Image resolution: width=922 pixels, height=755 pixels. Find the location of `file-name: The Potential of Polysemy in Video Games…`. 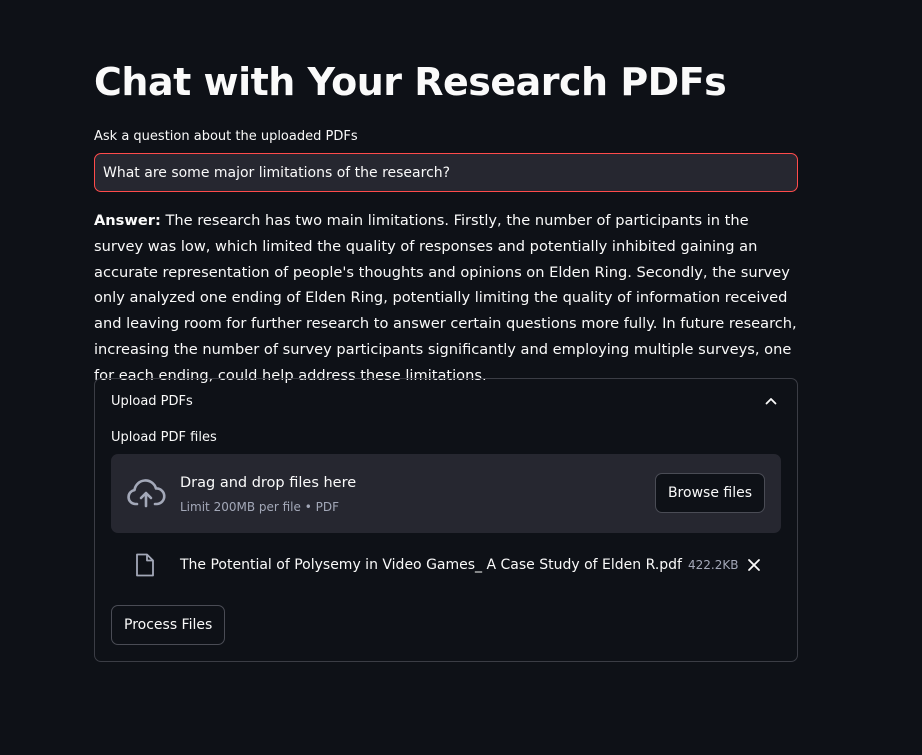

file-name: The Potential of Polysemy in Video Games… is located at coordinates (459, 565).